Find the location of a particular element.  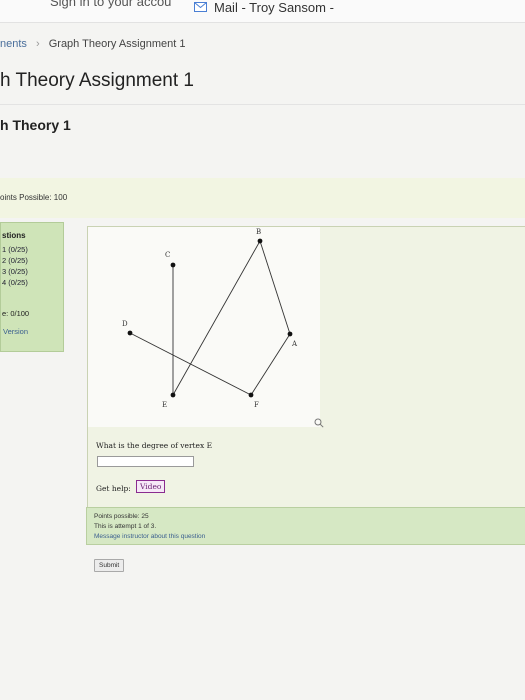

vertex-label-e: E is located at coordinates (164, 405).